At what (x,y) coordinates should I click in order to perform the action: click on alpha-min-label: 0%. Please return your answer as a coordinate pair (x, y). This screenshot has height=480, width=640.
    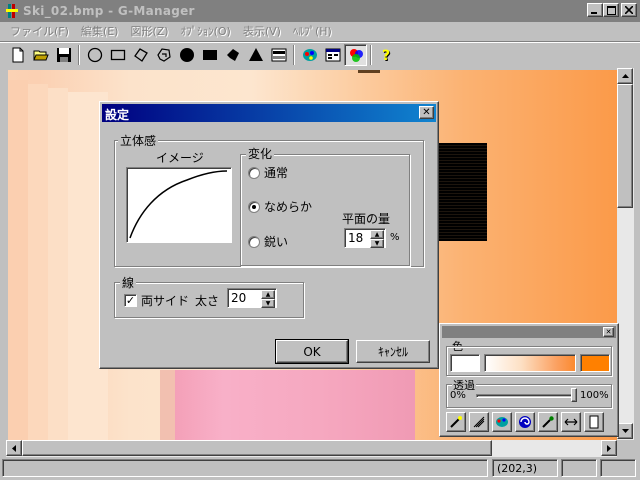
    Looking at the image, I should click on (458, 395).